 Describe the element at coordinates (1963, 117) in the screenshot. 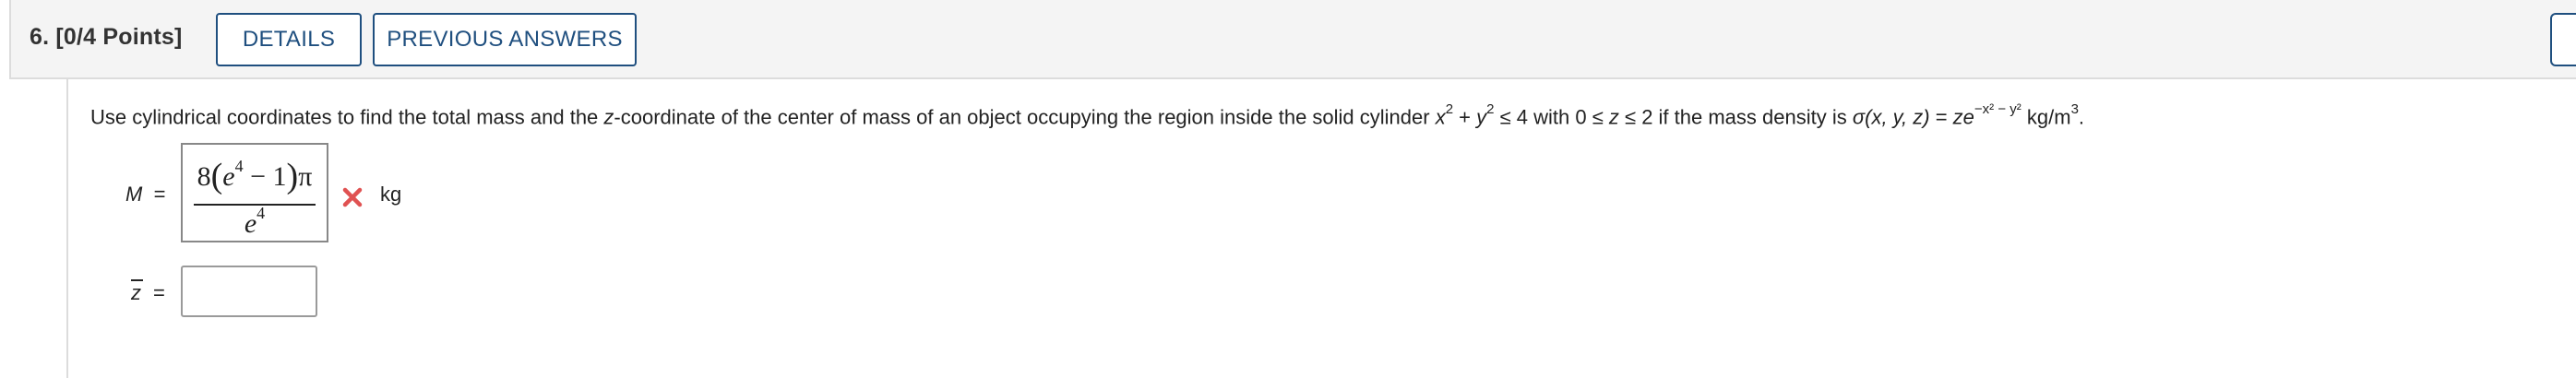

I see `prompt-ze: ze` at that location.